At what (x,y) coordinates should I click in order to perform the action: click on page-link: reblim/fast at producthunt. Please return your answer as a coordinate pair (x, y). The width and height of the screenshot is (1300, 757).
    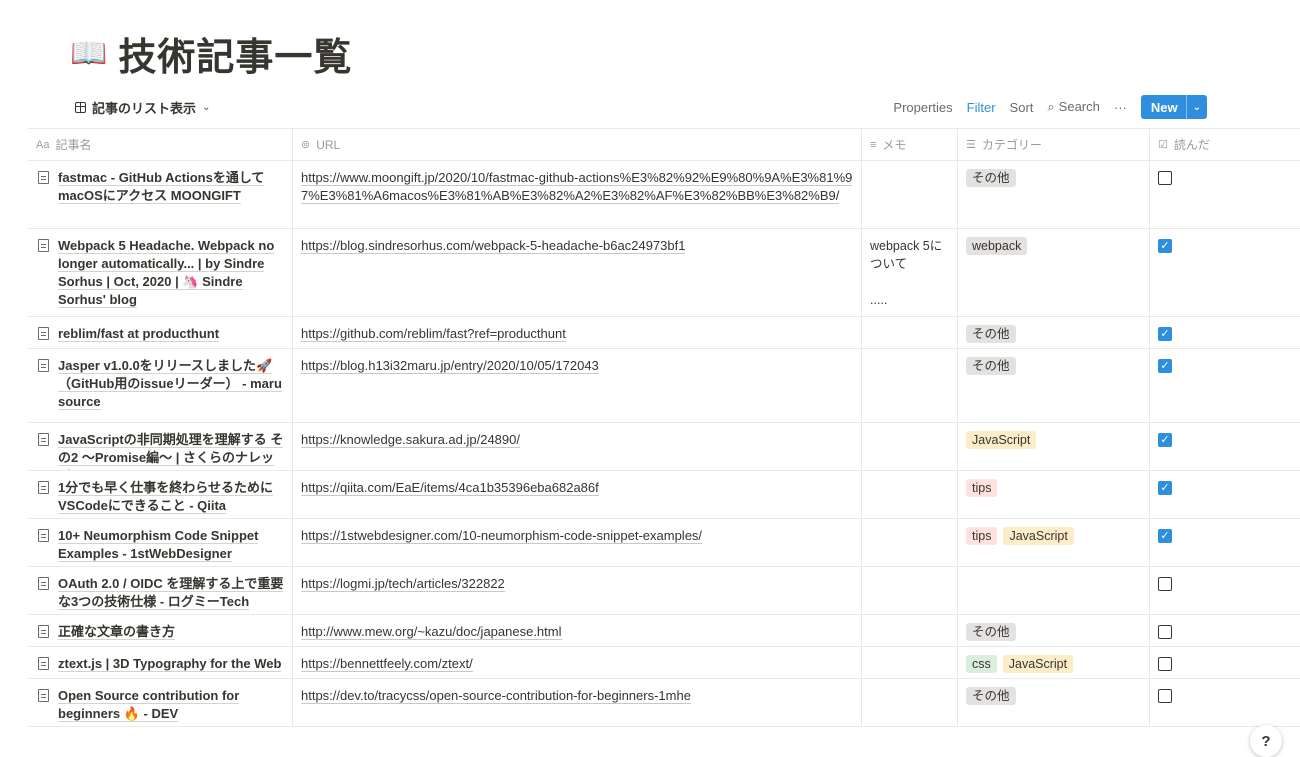
    Looking at the image, I should click on (160, 334).